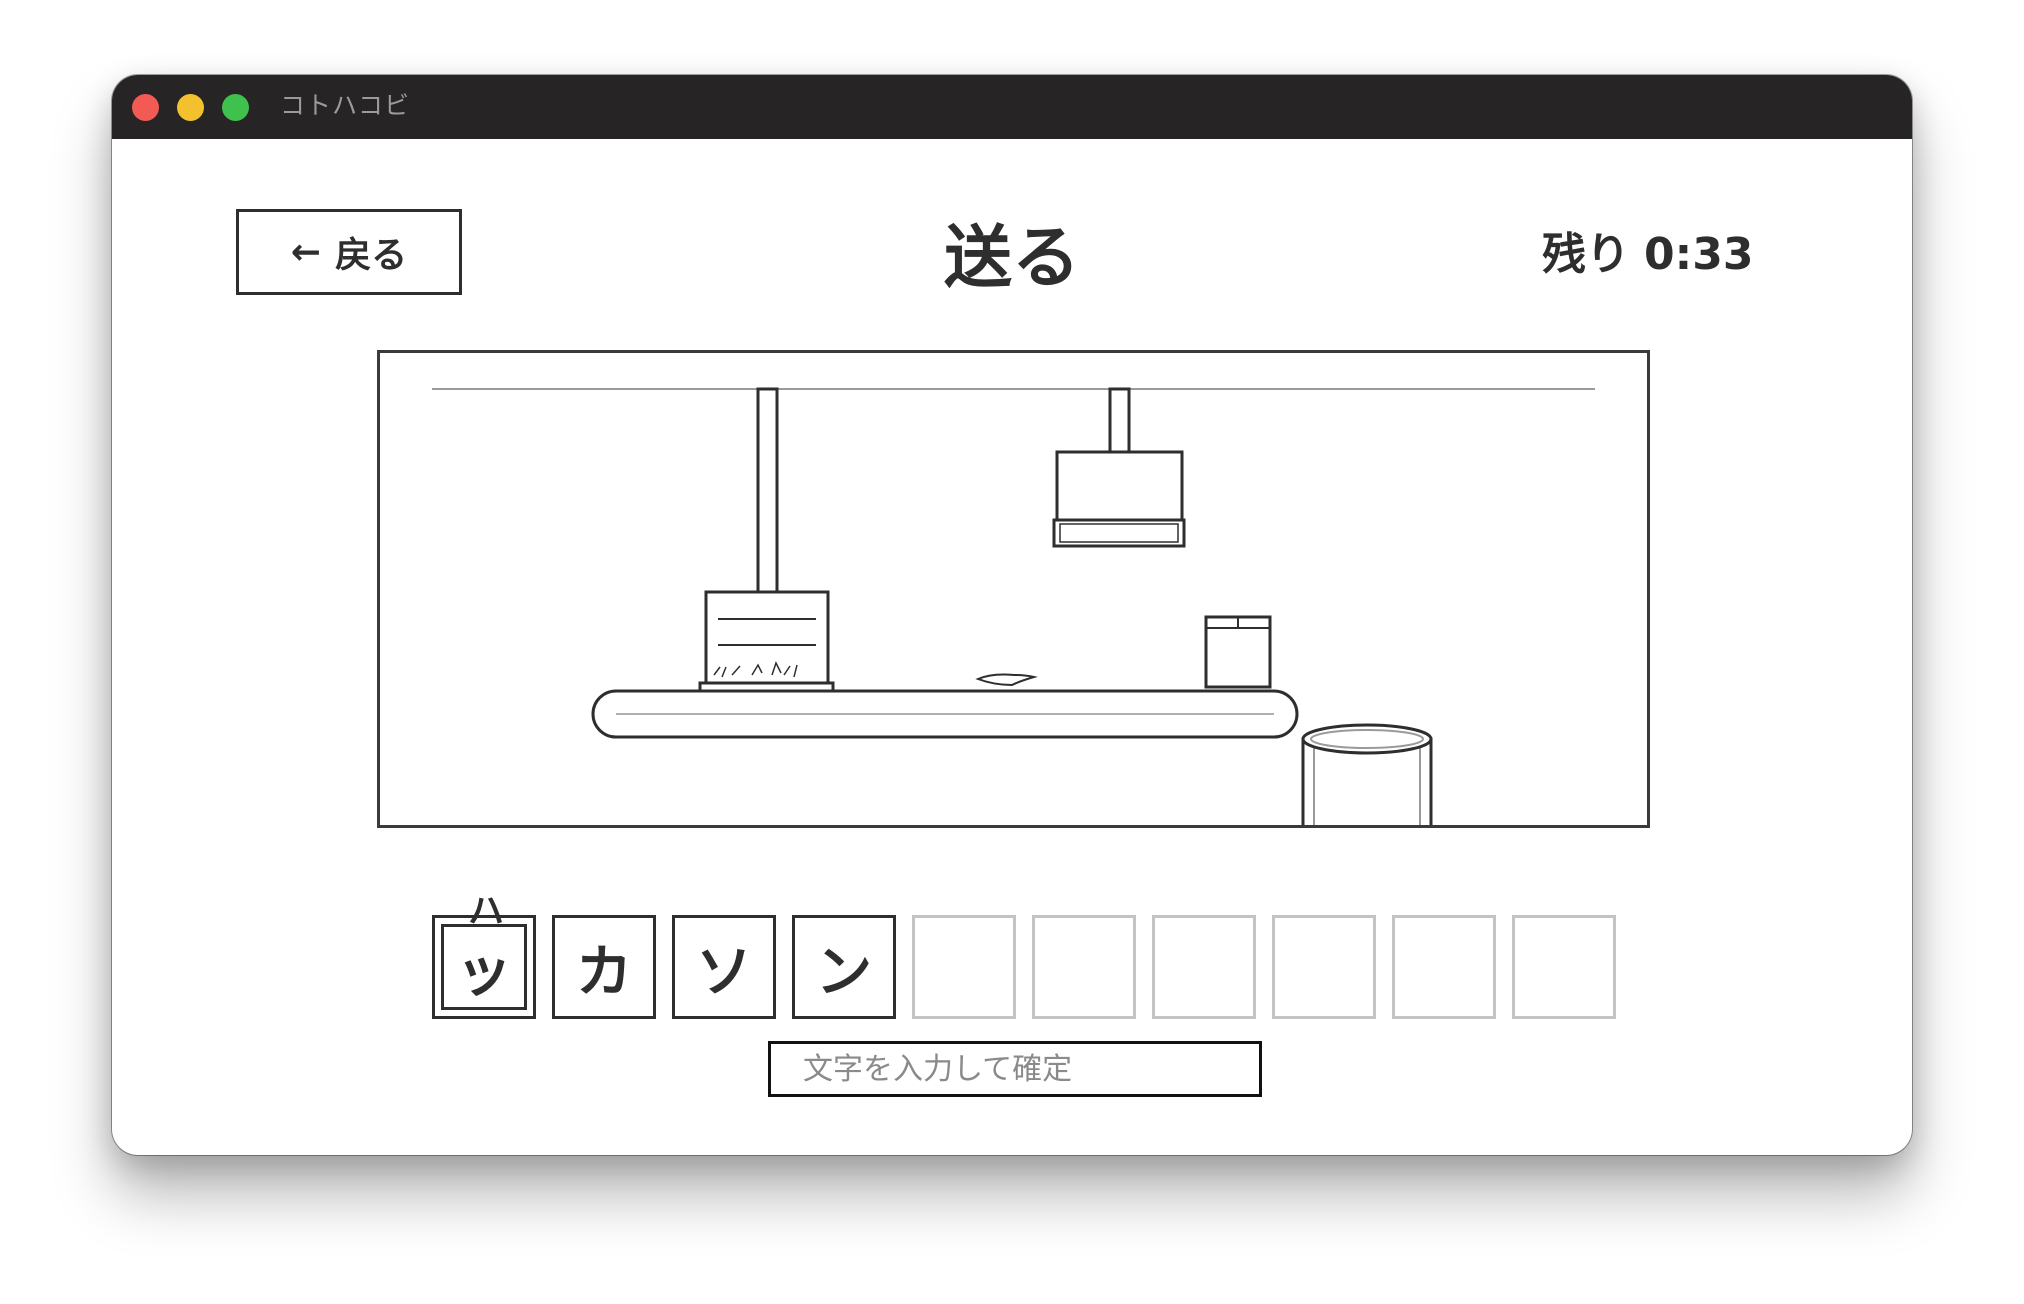 This screenshot has width=2024, height=1304. I want to click on letter-tile: ソ, so click(724, 967).